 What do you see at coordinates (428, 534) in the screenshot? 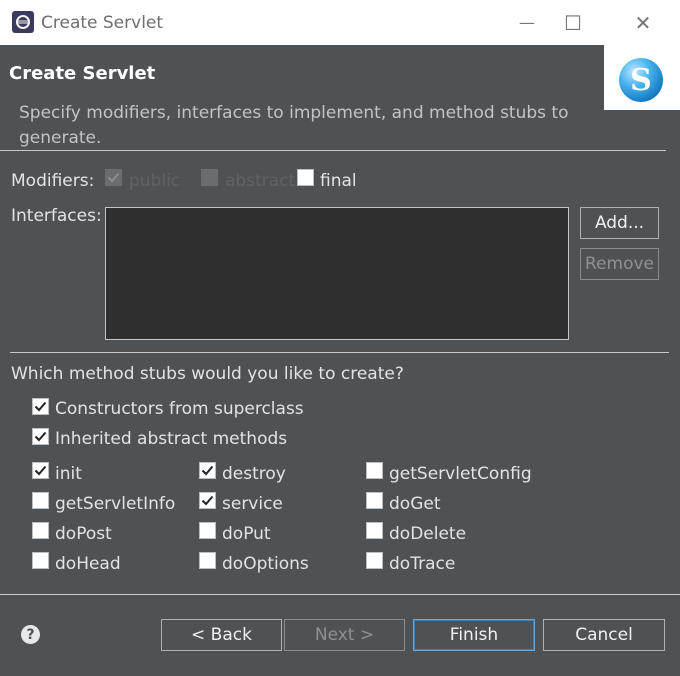
I see `dodelete-label: doDelete` at bounding box center [428, 534].